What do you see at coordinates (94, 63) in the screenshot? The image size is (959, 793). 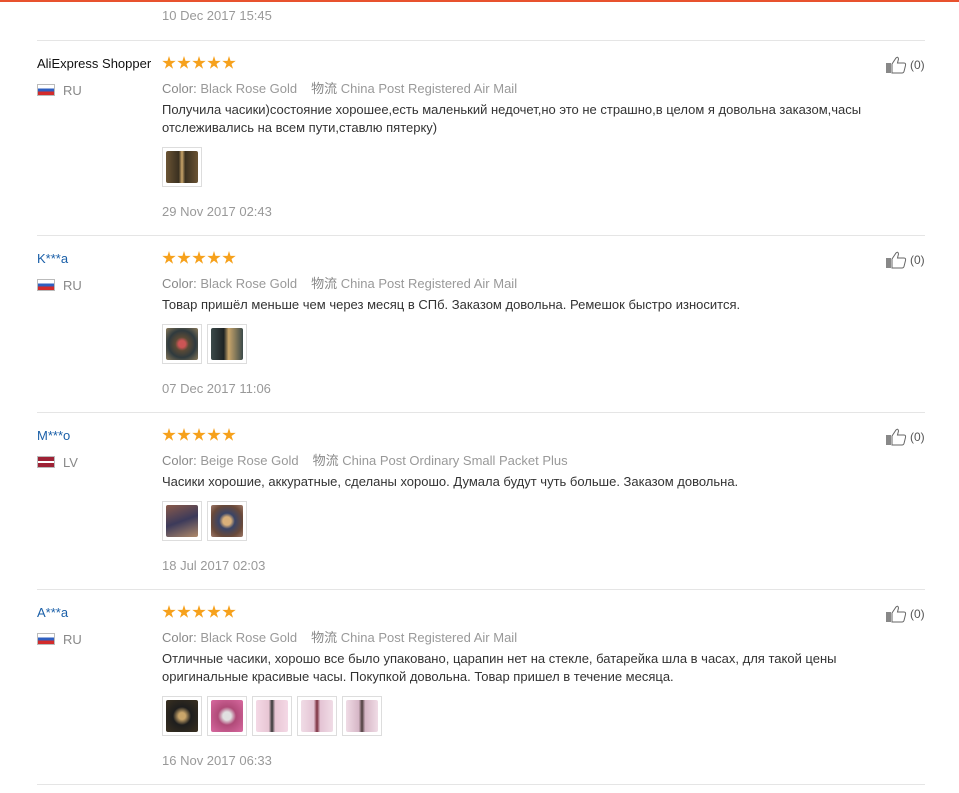 I see `reviewer-name: AliExpress Shopper` at bounding box center [94, 63].